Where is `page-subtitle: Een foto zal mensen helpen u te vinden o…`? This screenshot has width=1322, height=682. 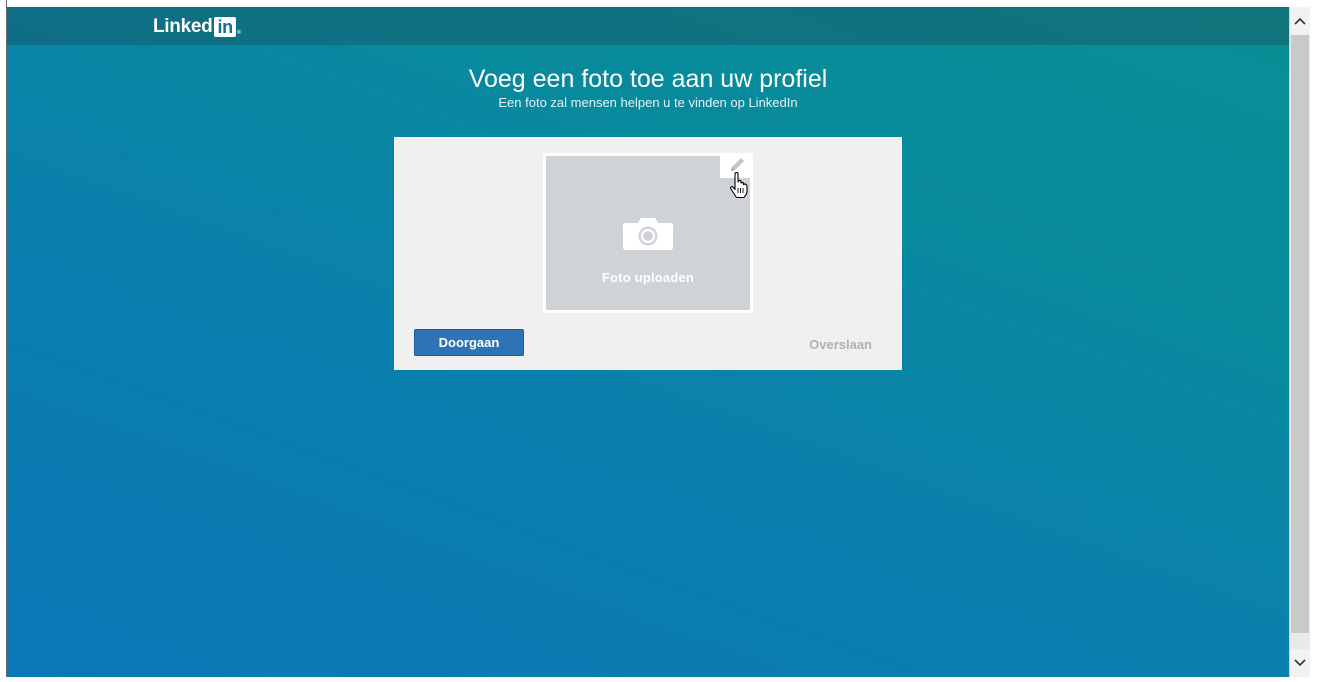 page-subtitle: Een foto zal mensen helpen u te vinden o… is located at coordinates (648, 102).